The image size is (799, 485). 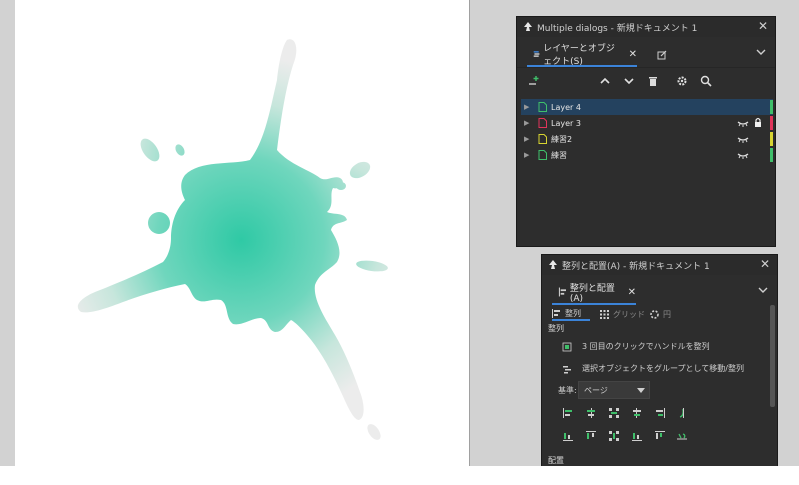 I want to click on layer-name: Layer 3, so click(x=566, y=123).